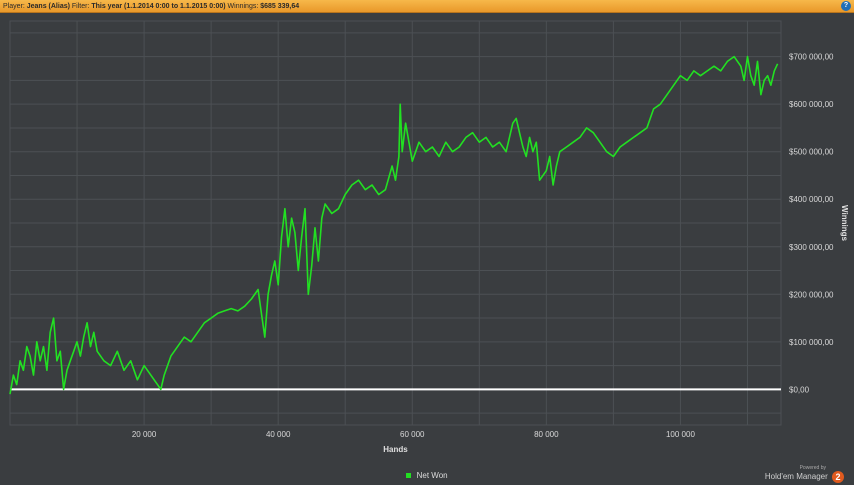 The image size is (854, 485). What do you see at coordinates (280, 6) in the screenshot?
I see `winnings-value: $685 339,64` at bounding box center [280, 6].